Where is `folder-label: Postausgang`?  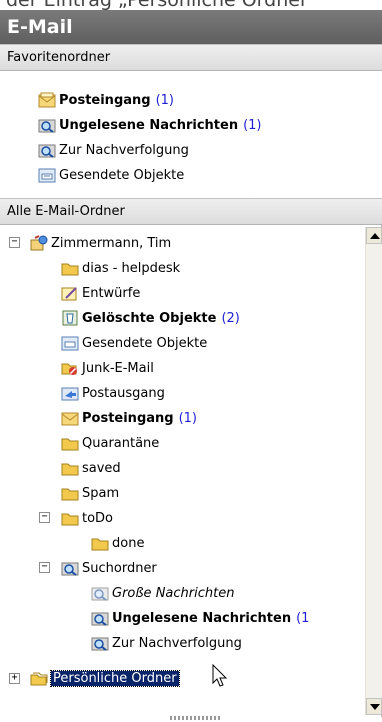 folder-label: Postausgang is located at coordinates (123, 393).